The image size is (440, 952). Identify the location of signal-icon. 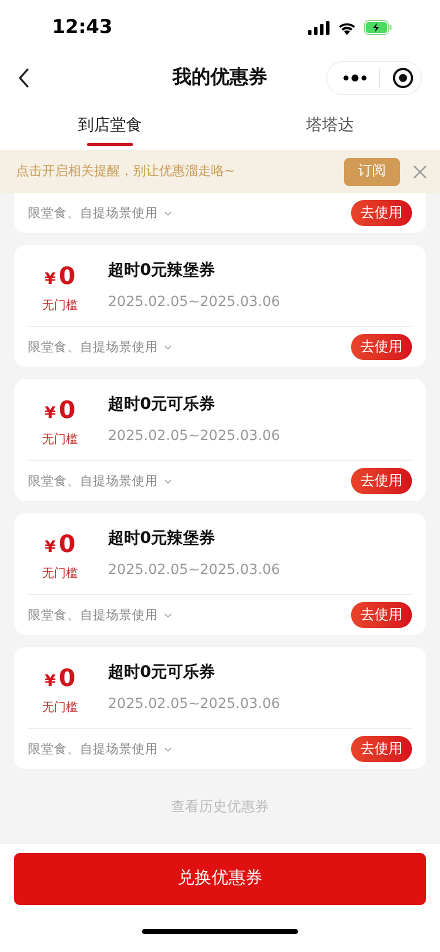
(319, 27).